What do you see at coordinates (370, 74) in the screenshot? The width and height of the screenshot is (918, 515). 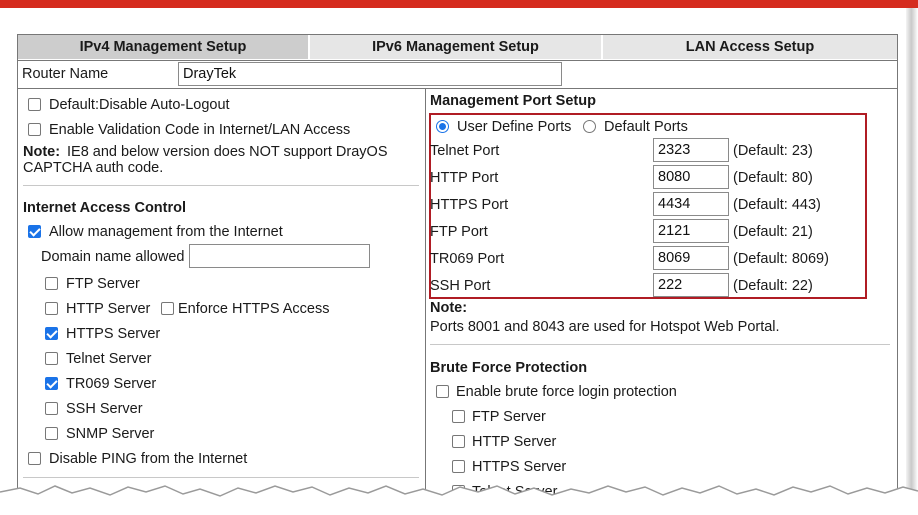 I see `router-name-input` at bounding box center [370, 74].